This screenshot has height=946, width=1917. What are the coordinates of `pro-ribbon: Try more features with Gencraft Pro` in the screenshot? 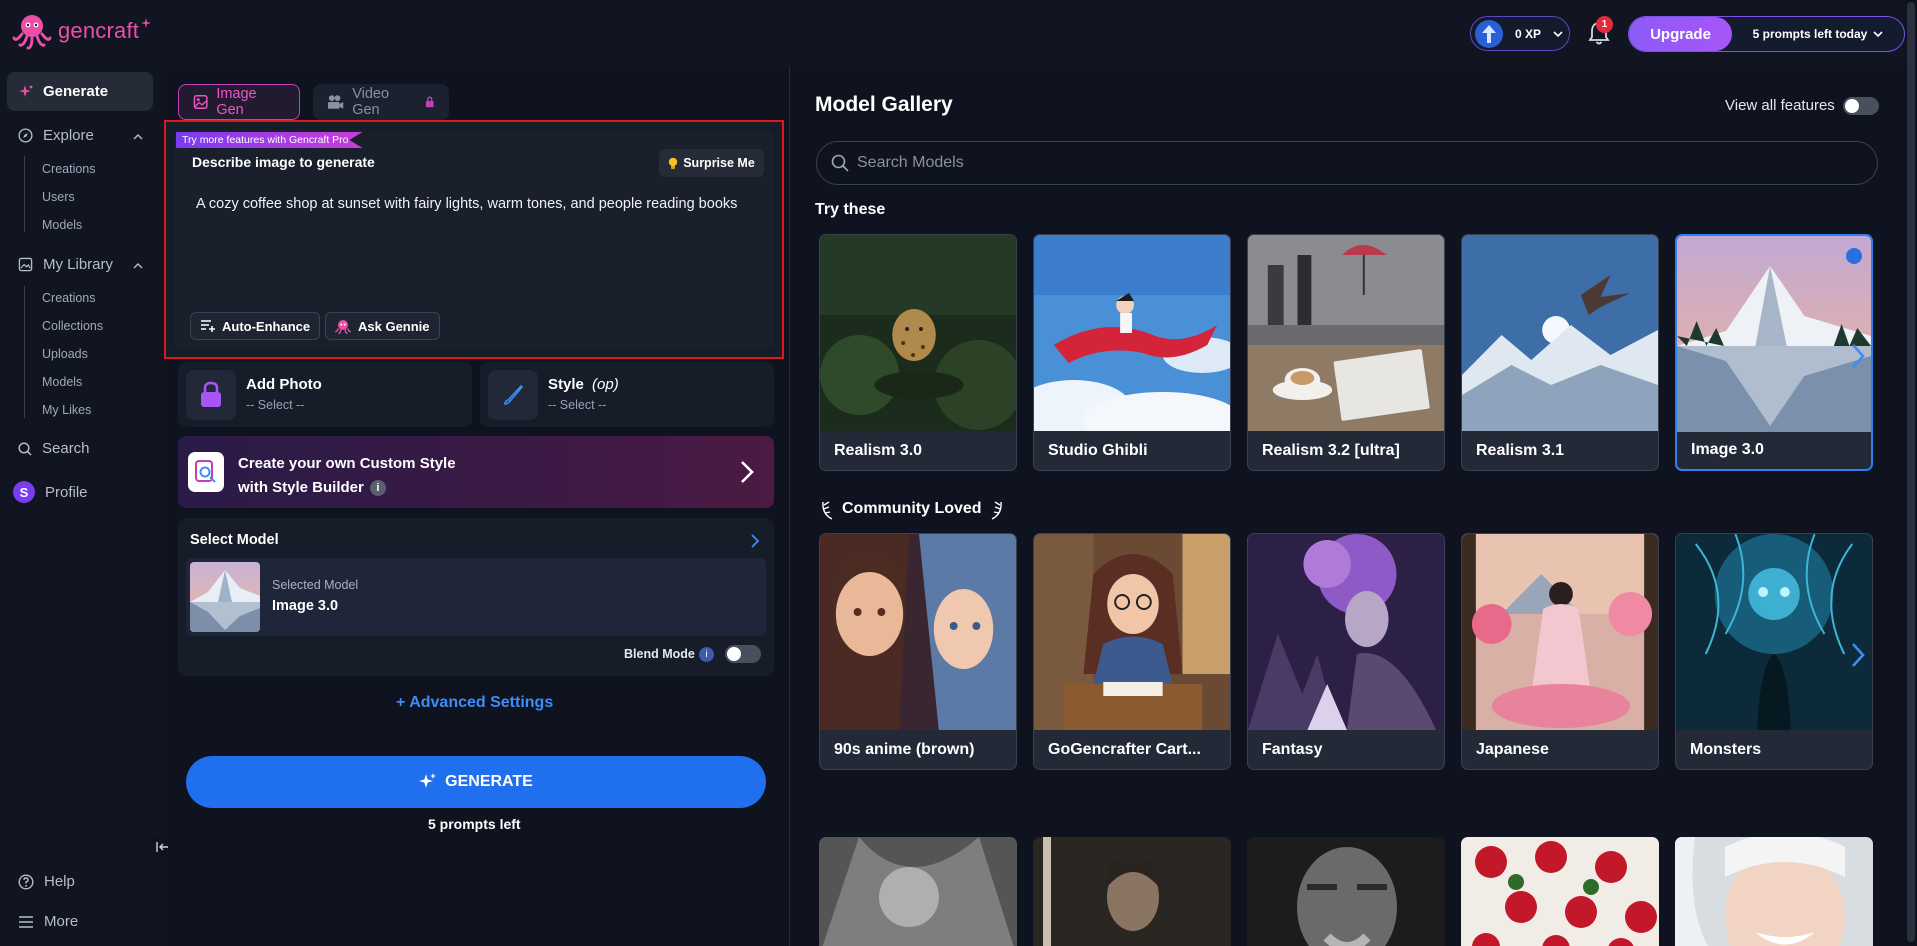 It's located at (269, 140).